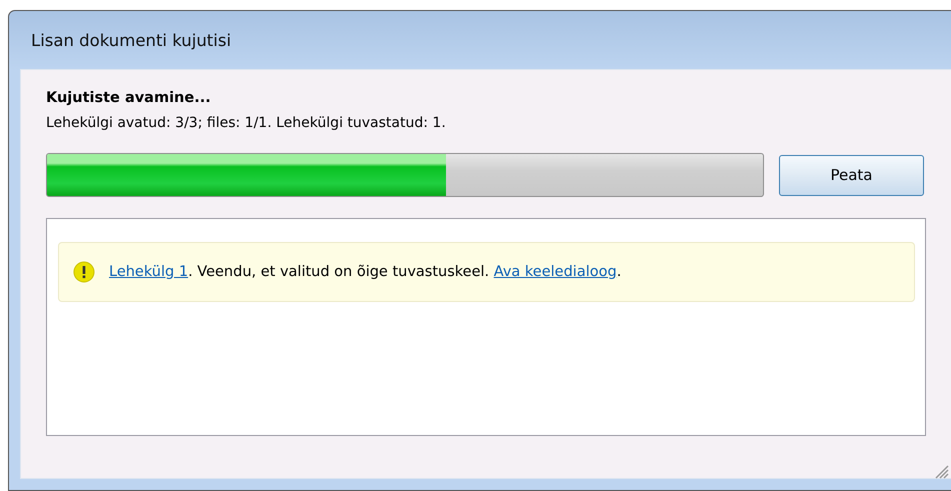 This screenshot has height=491, width=951. What do you see at coordinates (246, 123) in the screenshot?
I see `status-detail: Lehekülgi avatud: 3/3; files: 1/1. Lehekülgi tuvastatud: 1.` at bounding box center [246, 123].